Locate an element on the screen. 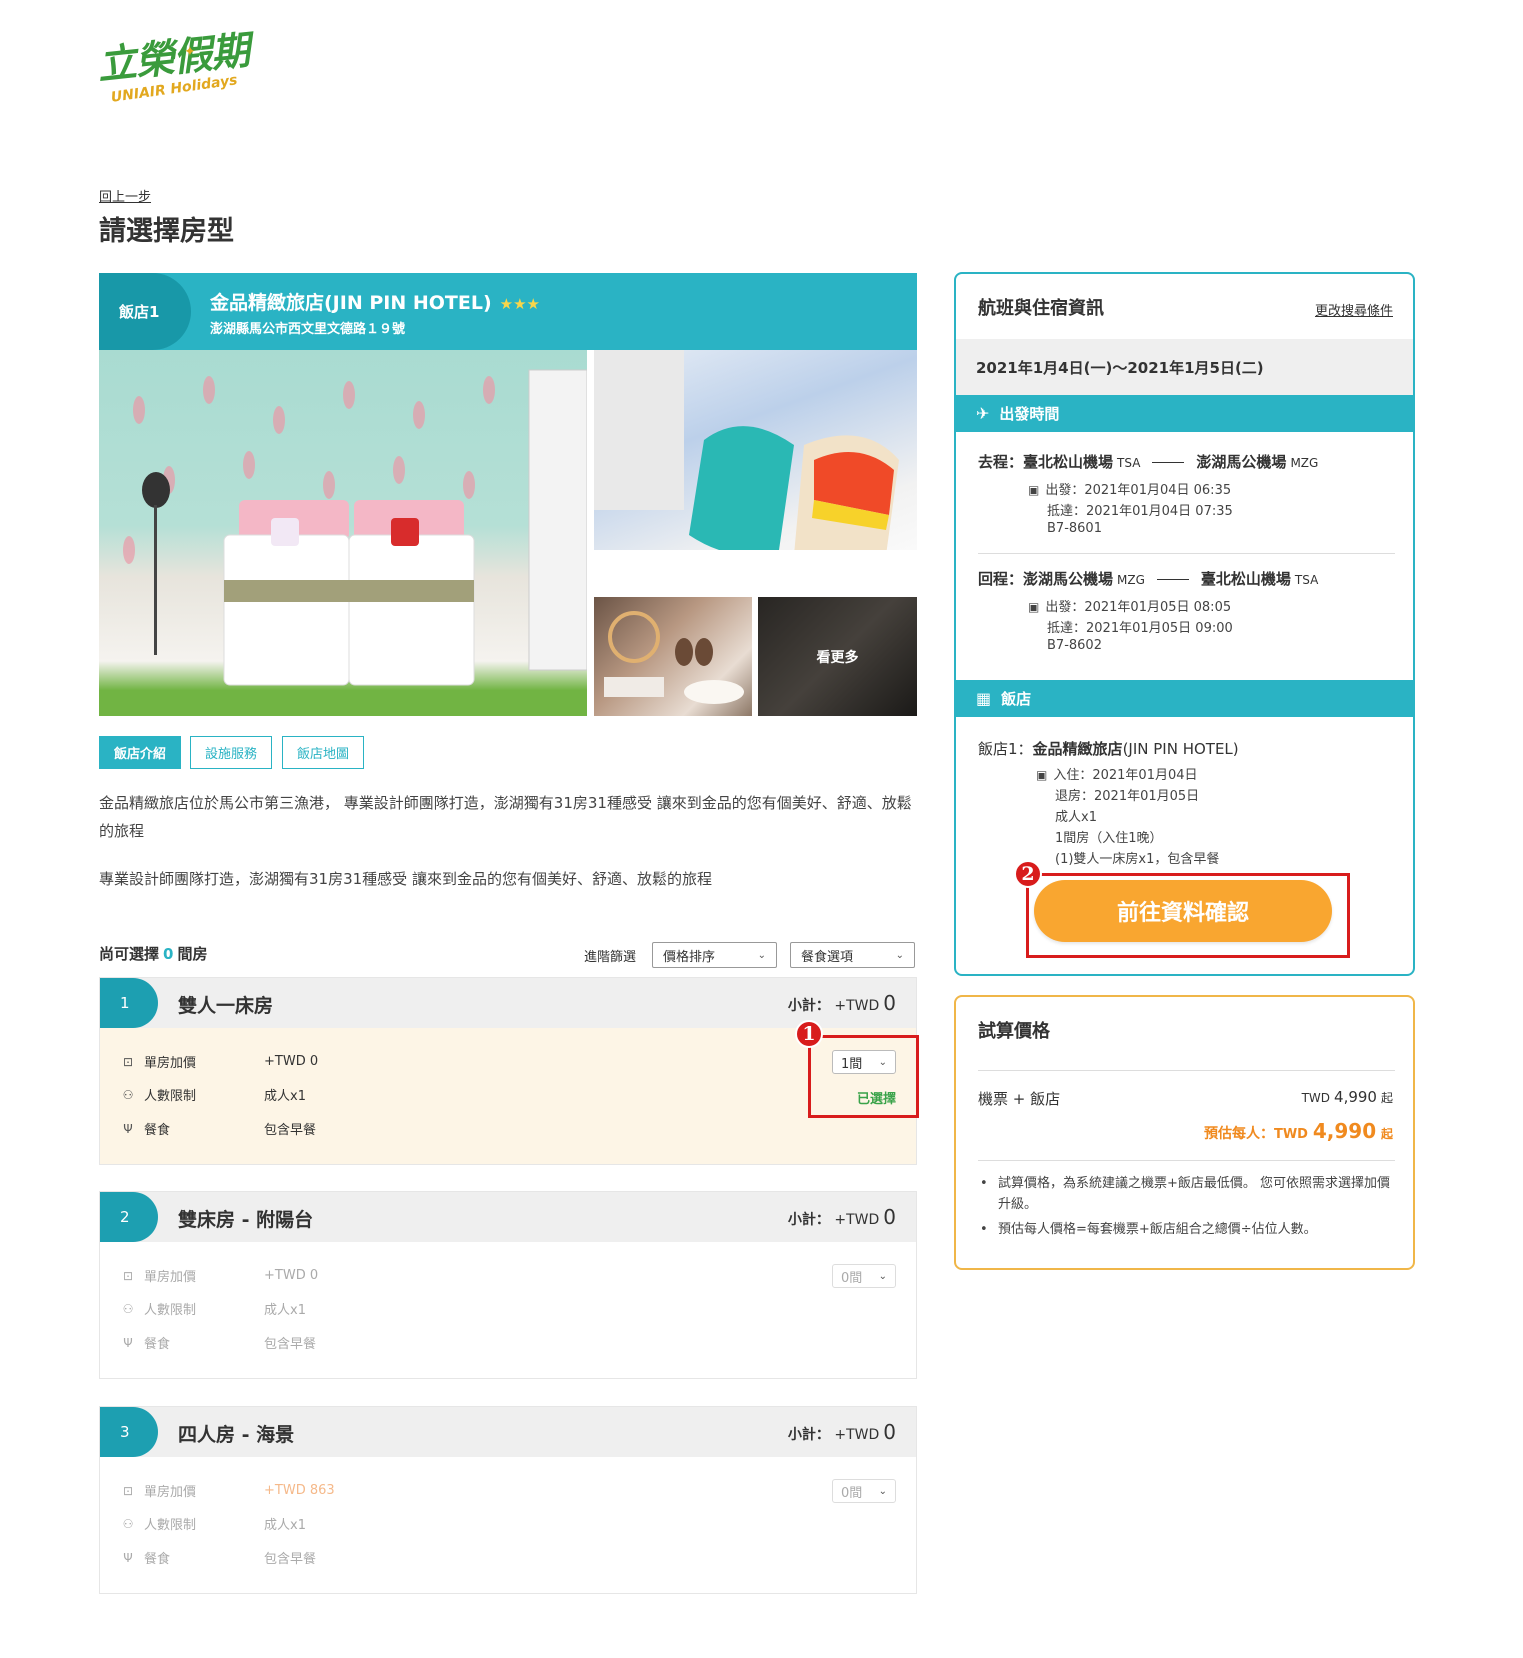 This screenshot has height=1658, width=1523. surcharge-row: ⊡ 單房加價 +TWD 863 is located at coordinates (227, 1490).